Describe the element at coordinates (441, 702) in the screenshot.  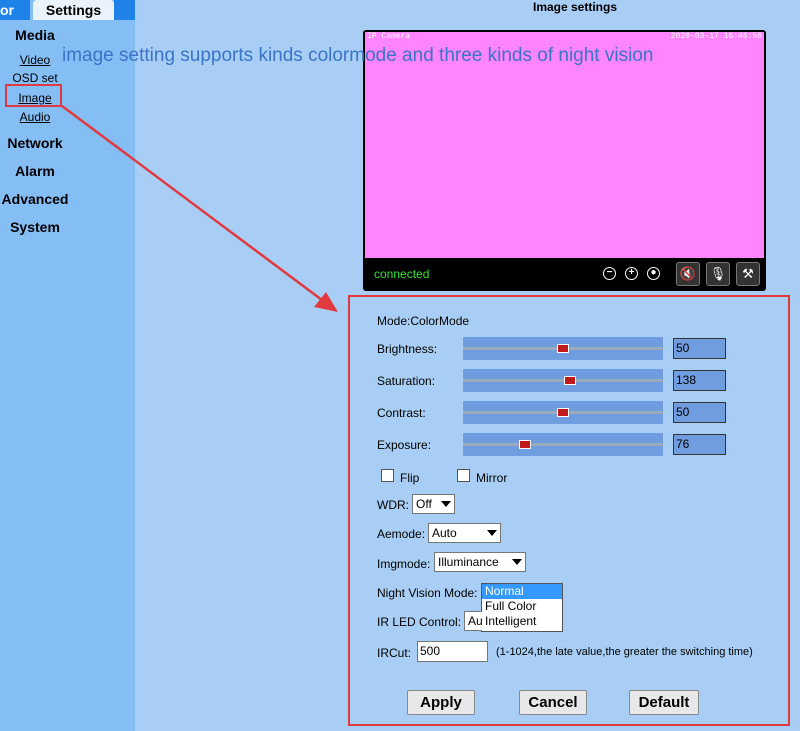
I see `apply-button: Apply` at that location.